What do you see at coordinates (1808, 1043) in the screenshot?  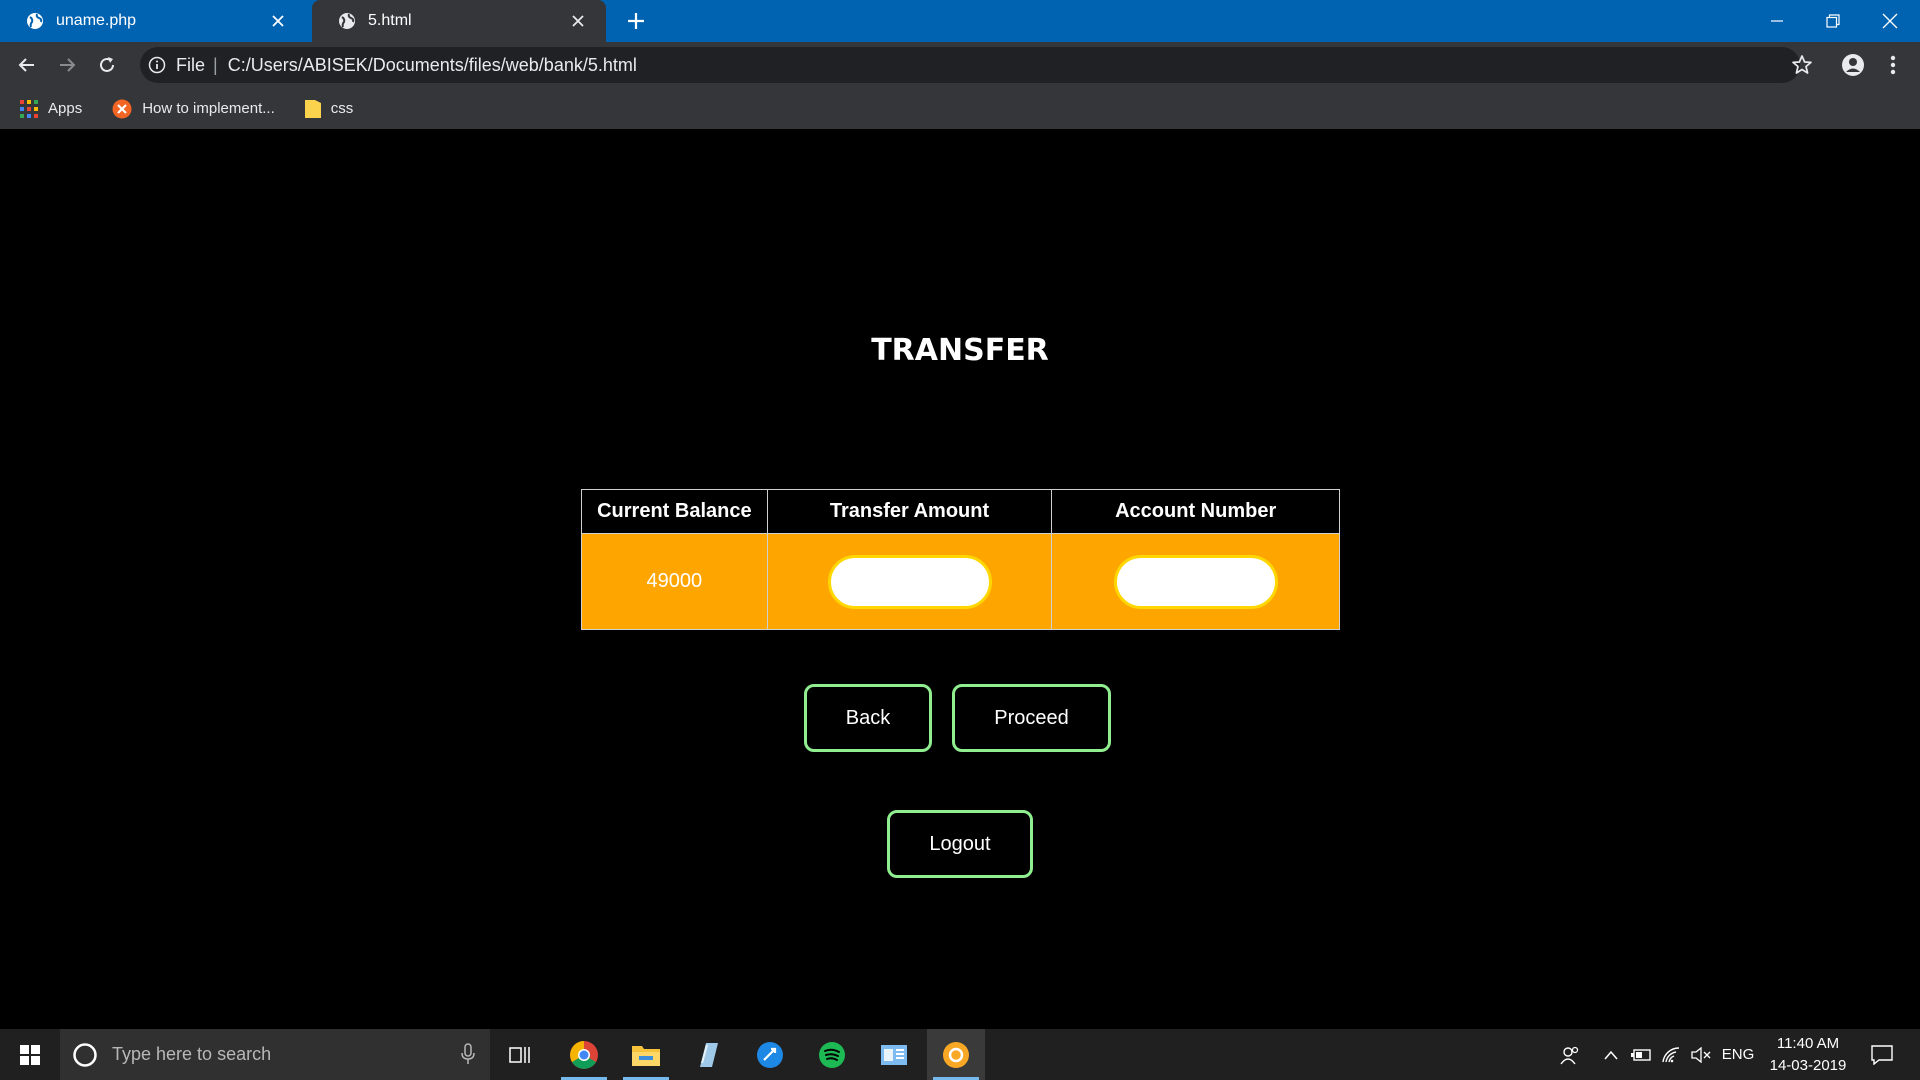 I see `clock-time: 11:40 AM` at bounding box center [1808, 1043].